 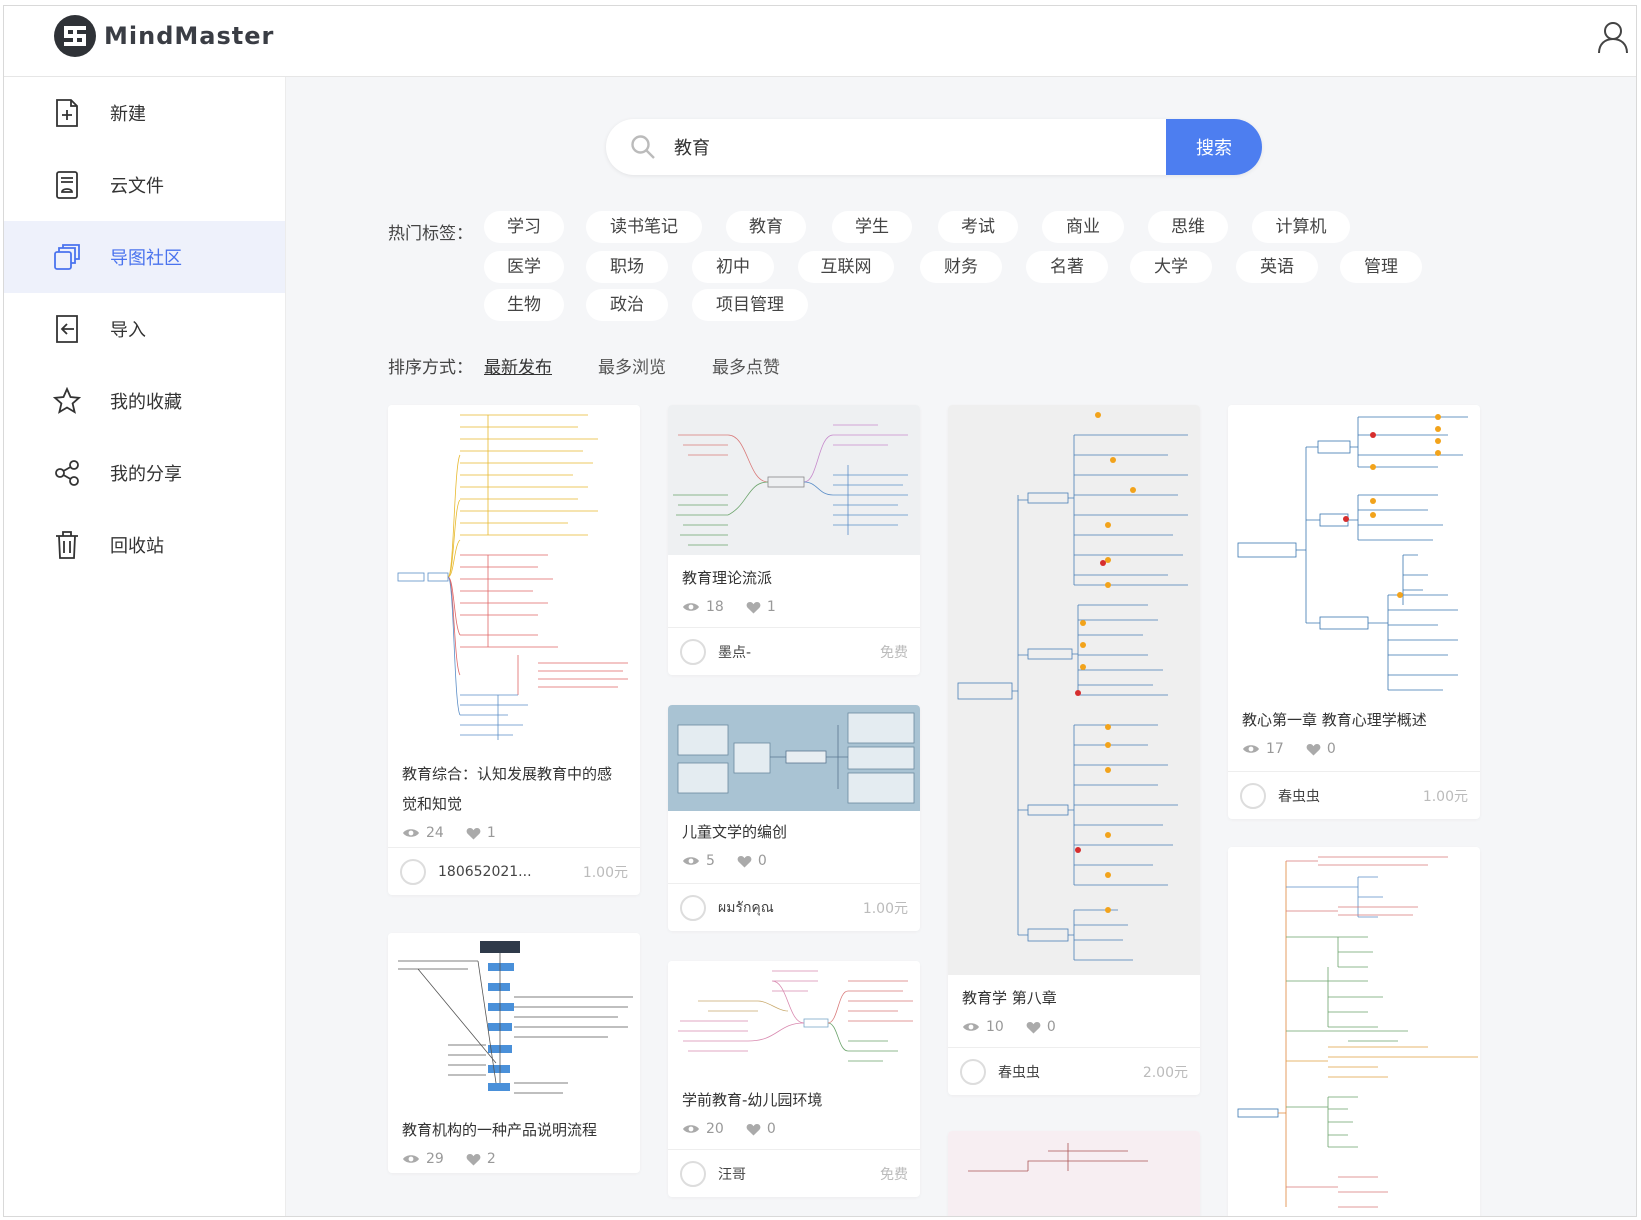 I want to click on tag: 思维, so click(x=1188, y=227).